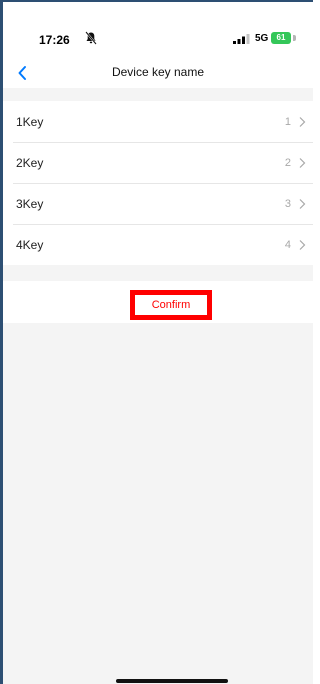 The height and width of the screenshot is (684, 320). I want to click on key-value: 2, so click(287, 162).